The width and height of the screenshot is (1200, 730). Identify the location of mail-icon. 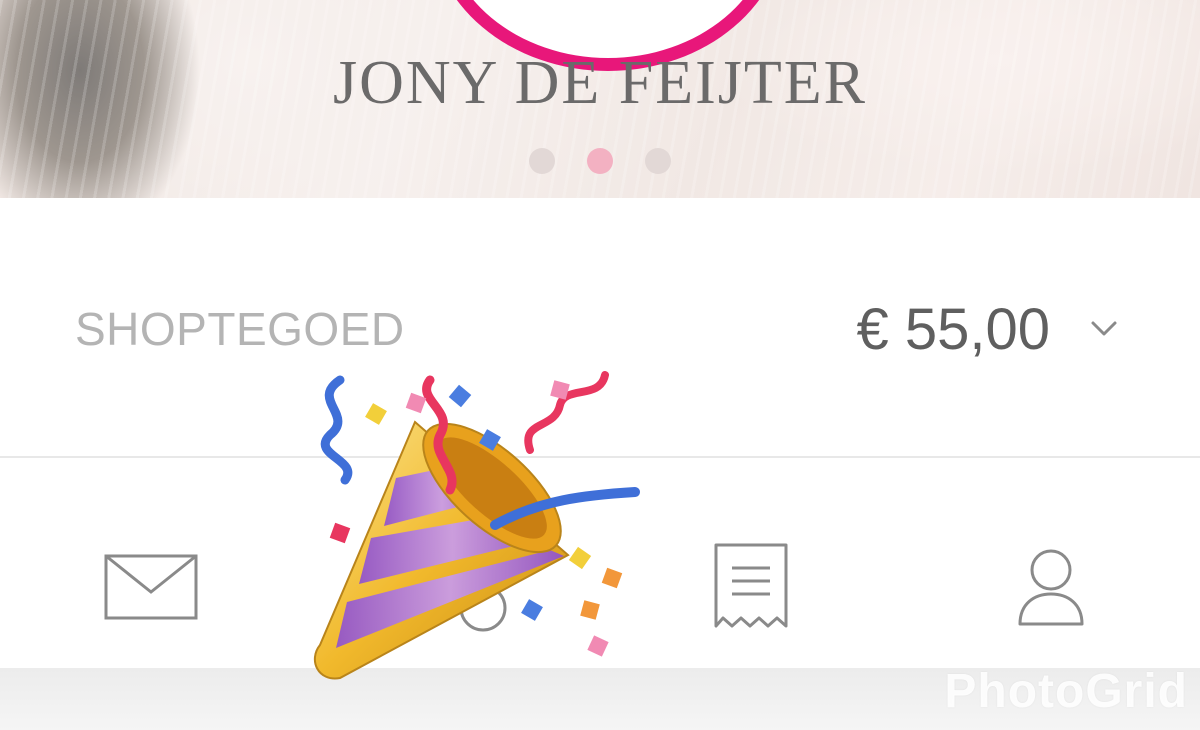
(151, 587).